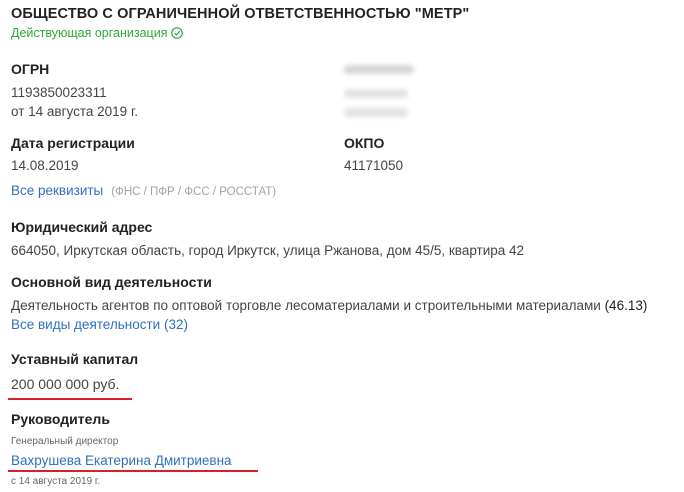  What do you see at coordinates (60, 419) in the screenshot?
I see `director-label: Руководитель` at bounding box center [60, 419].